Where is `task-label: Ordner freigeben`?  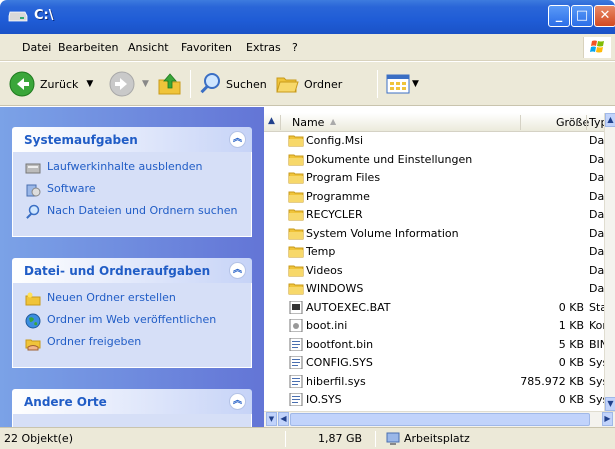 task-label: Ordner freigeben is located at coordinates (94, 341).